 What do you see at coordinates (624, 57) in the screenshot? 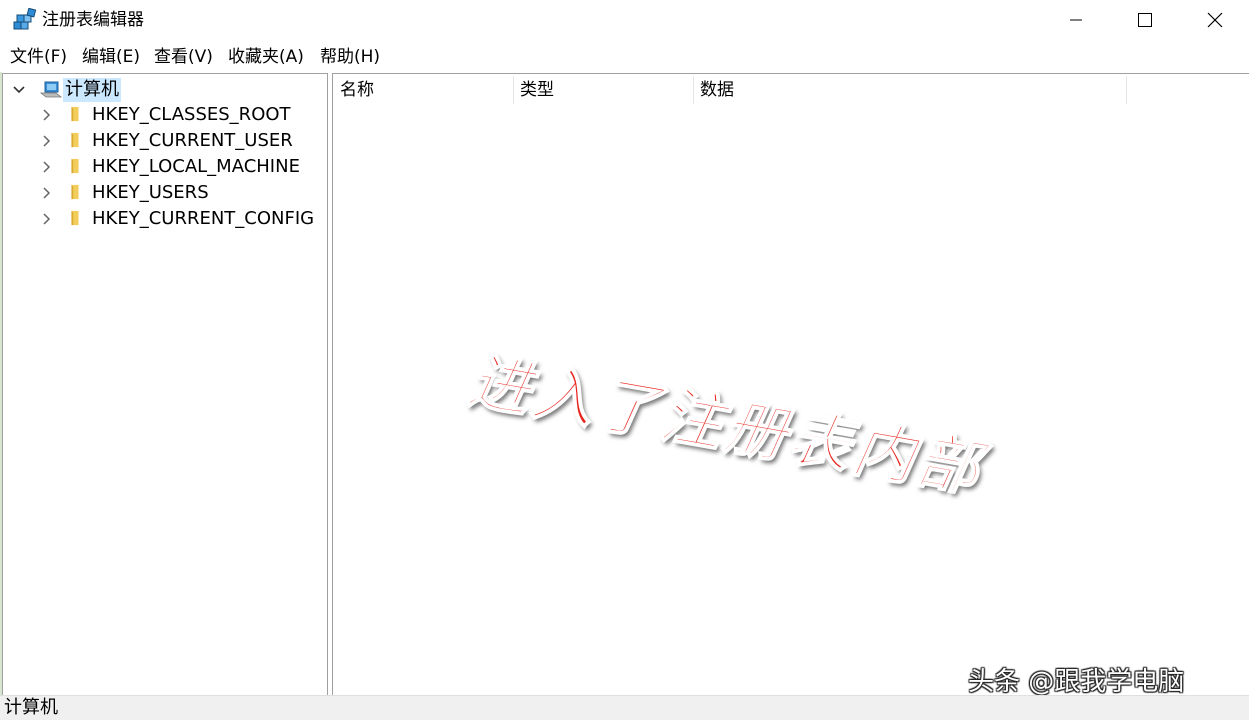
I see `menu-bar: 文件(F) 编辑(E) 查看(V) 收藏夹(A) 帮助(H)` at bounding box center [624, 57].